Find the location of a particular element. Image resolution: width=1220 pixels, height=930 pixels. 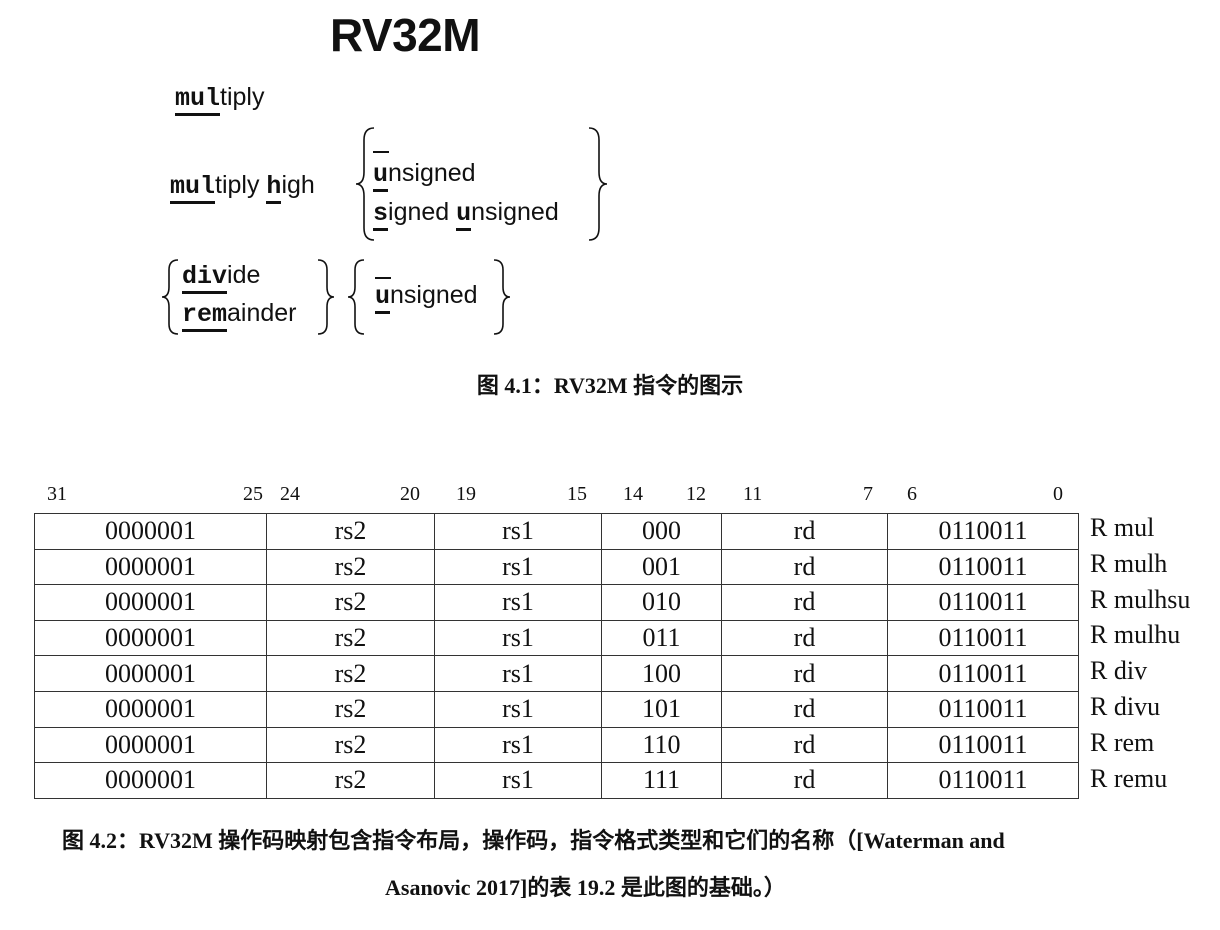

bit-label: 6 is located at coordinates (912, 494).